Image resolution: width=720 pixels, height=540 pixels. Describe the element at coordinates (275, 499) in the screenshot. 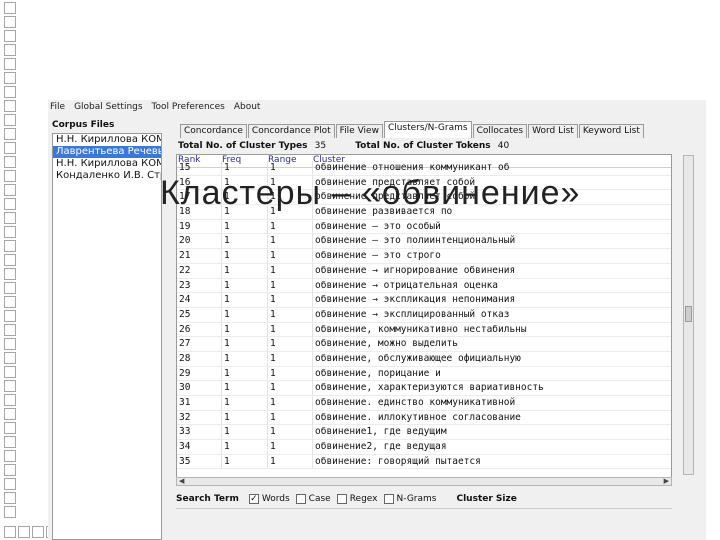

I see `checkbox-label: Words` at that location.